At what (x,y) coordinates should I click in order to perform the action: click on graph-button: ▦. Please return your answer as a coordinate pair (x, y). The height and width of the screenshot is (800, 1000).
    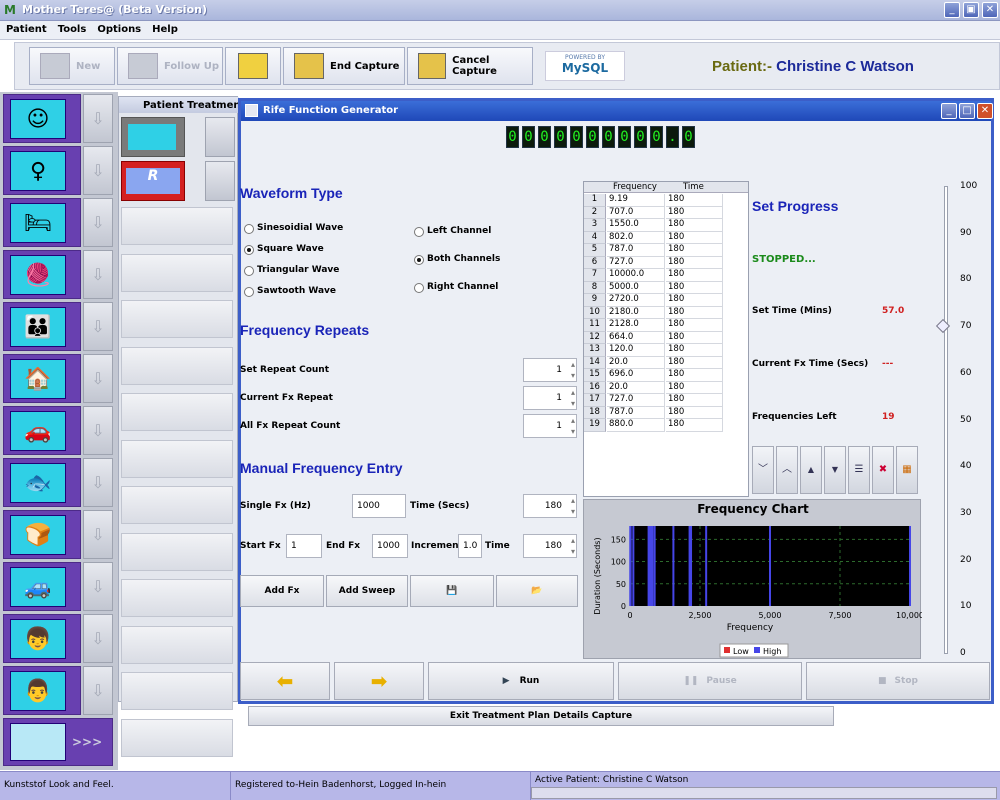
    Looking at the image, I should click on (907, 470).